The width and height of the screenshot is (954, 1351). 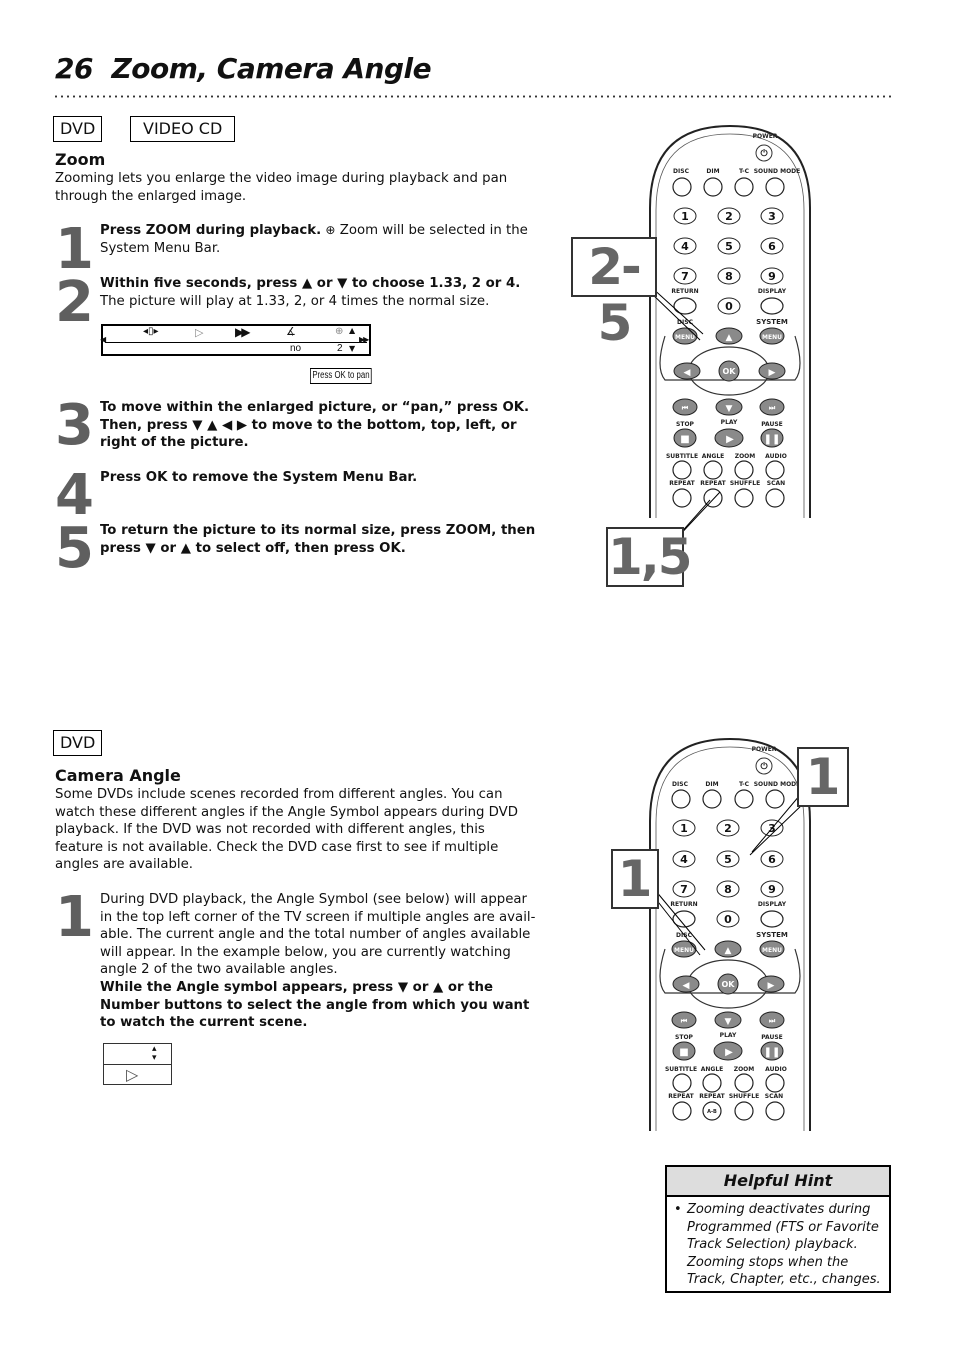 What do you see at coordinates (154, 1053) in the screenshot?
I see `up-down-arrow-icon: ▴ ▾` at bounding box center [154, 1053].